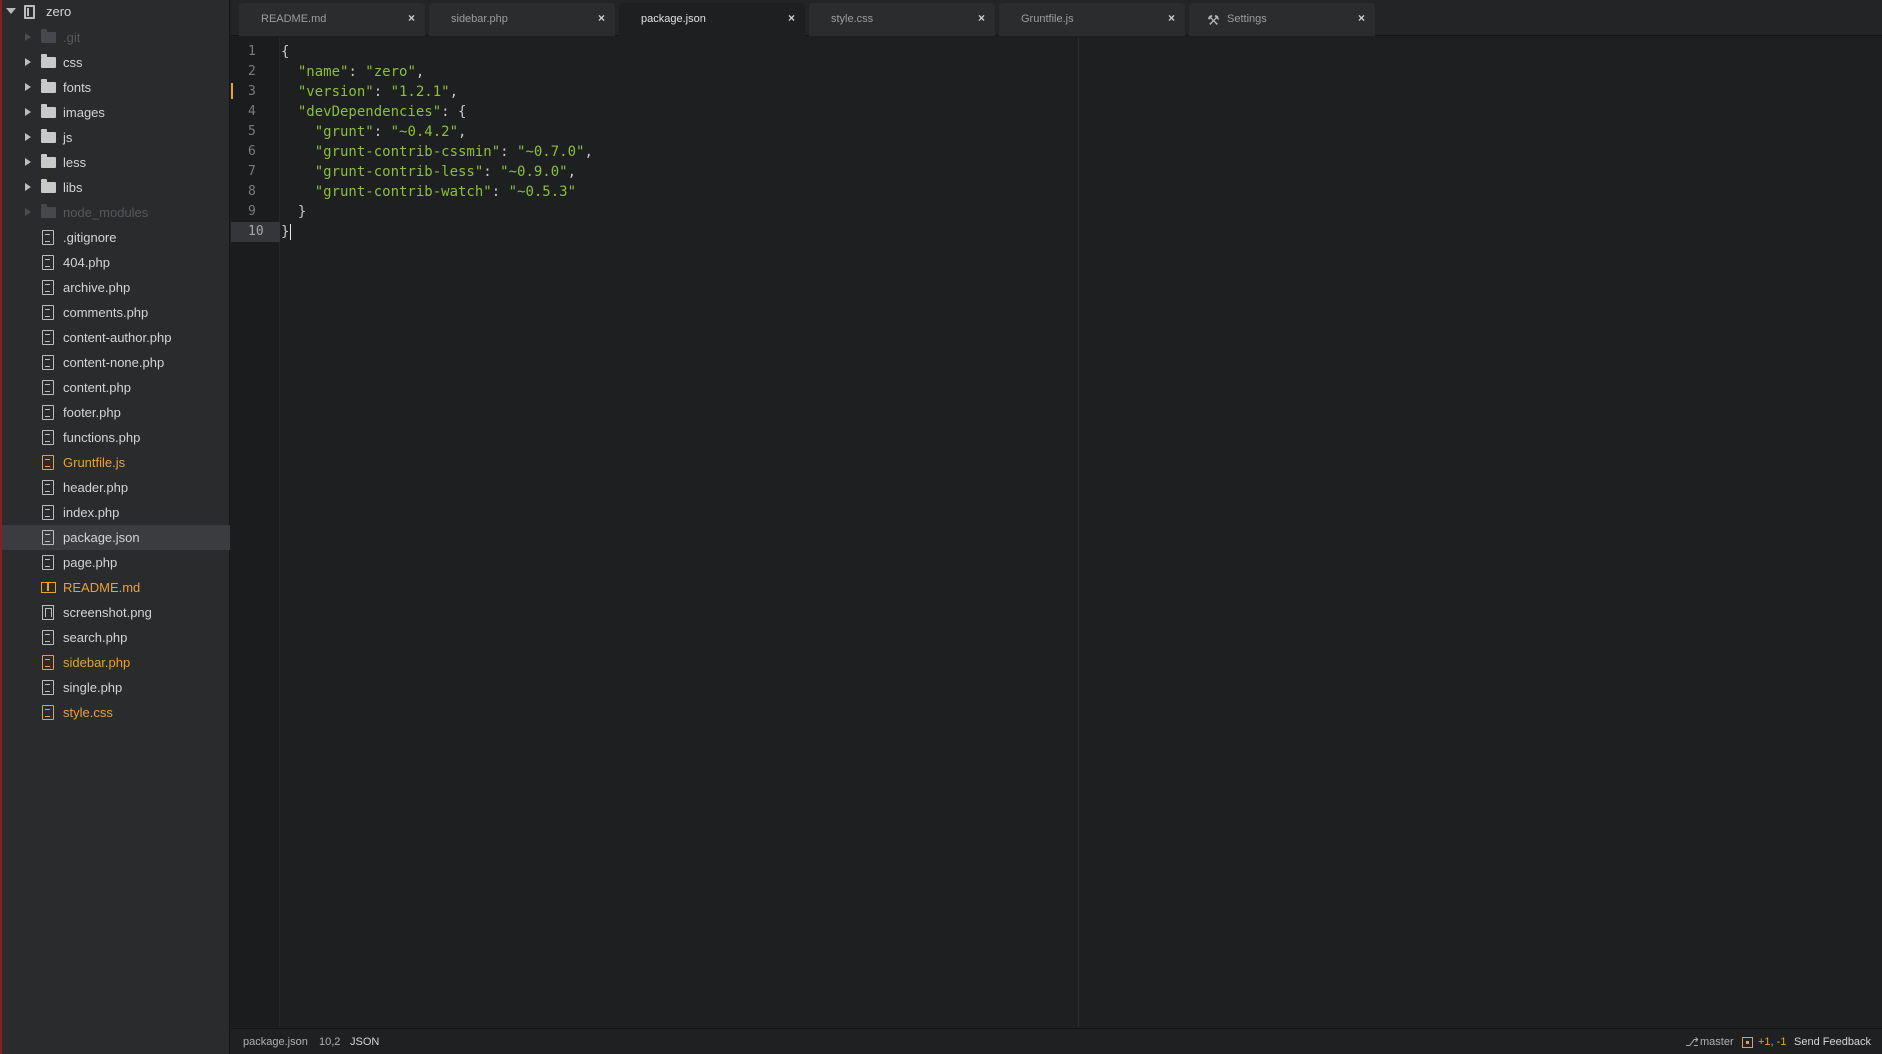 The image size is (1882, 1054). I want to click on code-text: }, so click(285, 232).